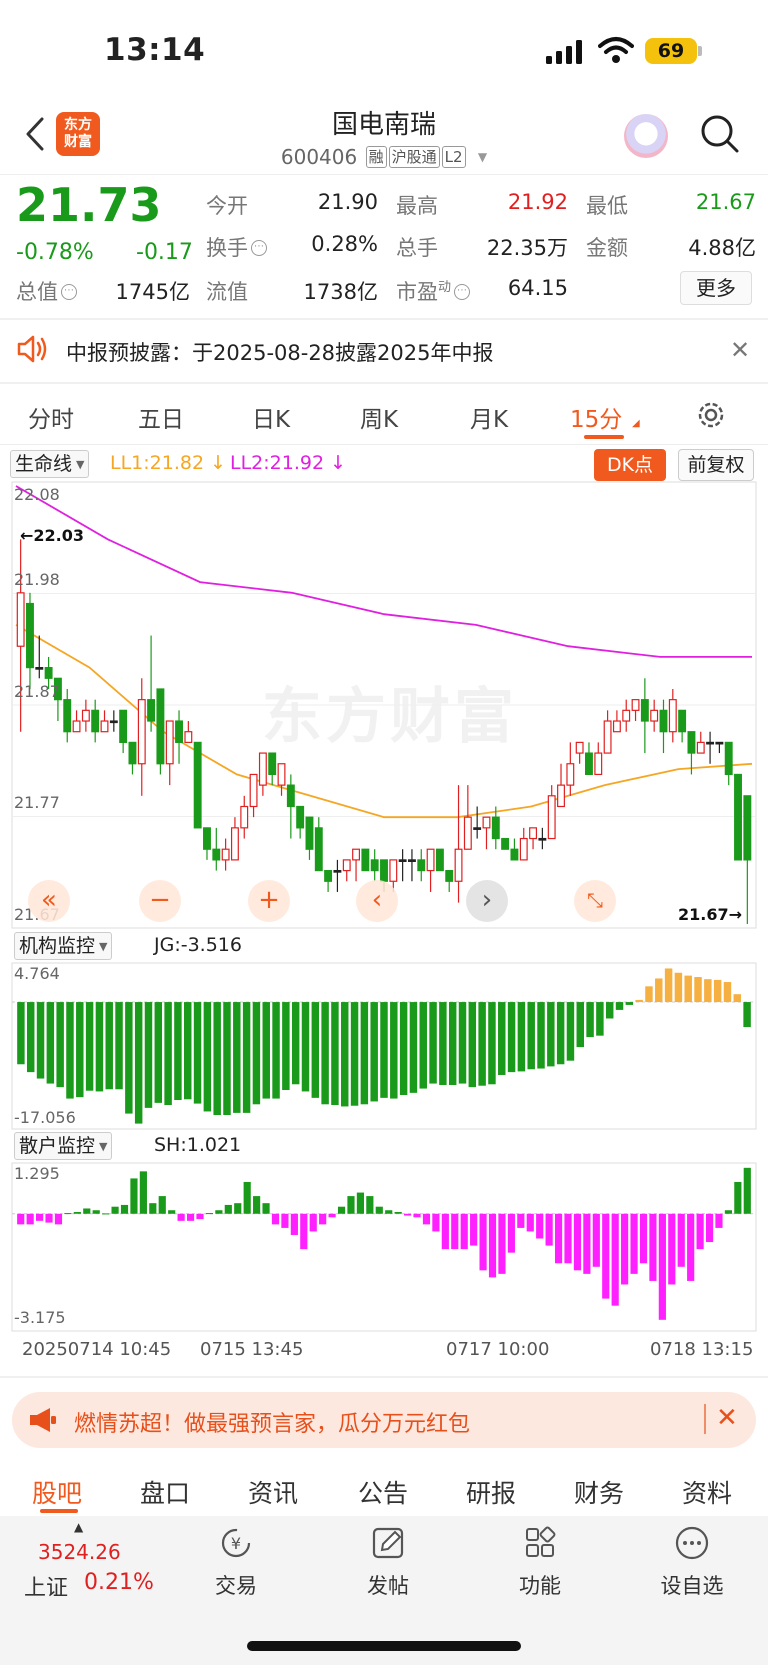  What do you see at coordinates (46, 1586) in the screenshot?
I see `index-name: 上证` at bounding box center [46, 1586].